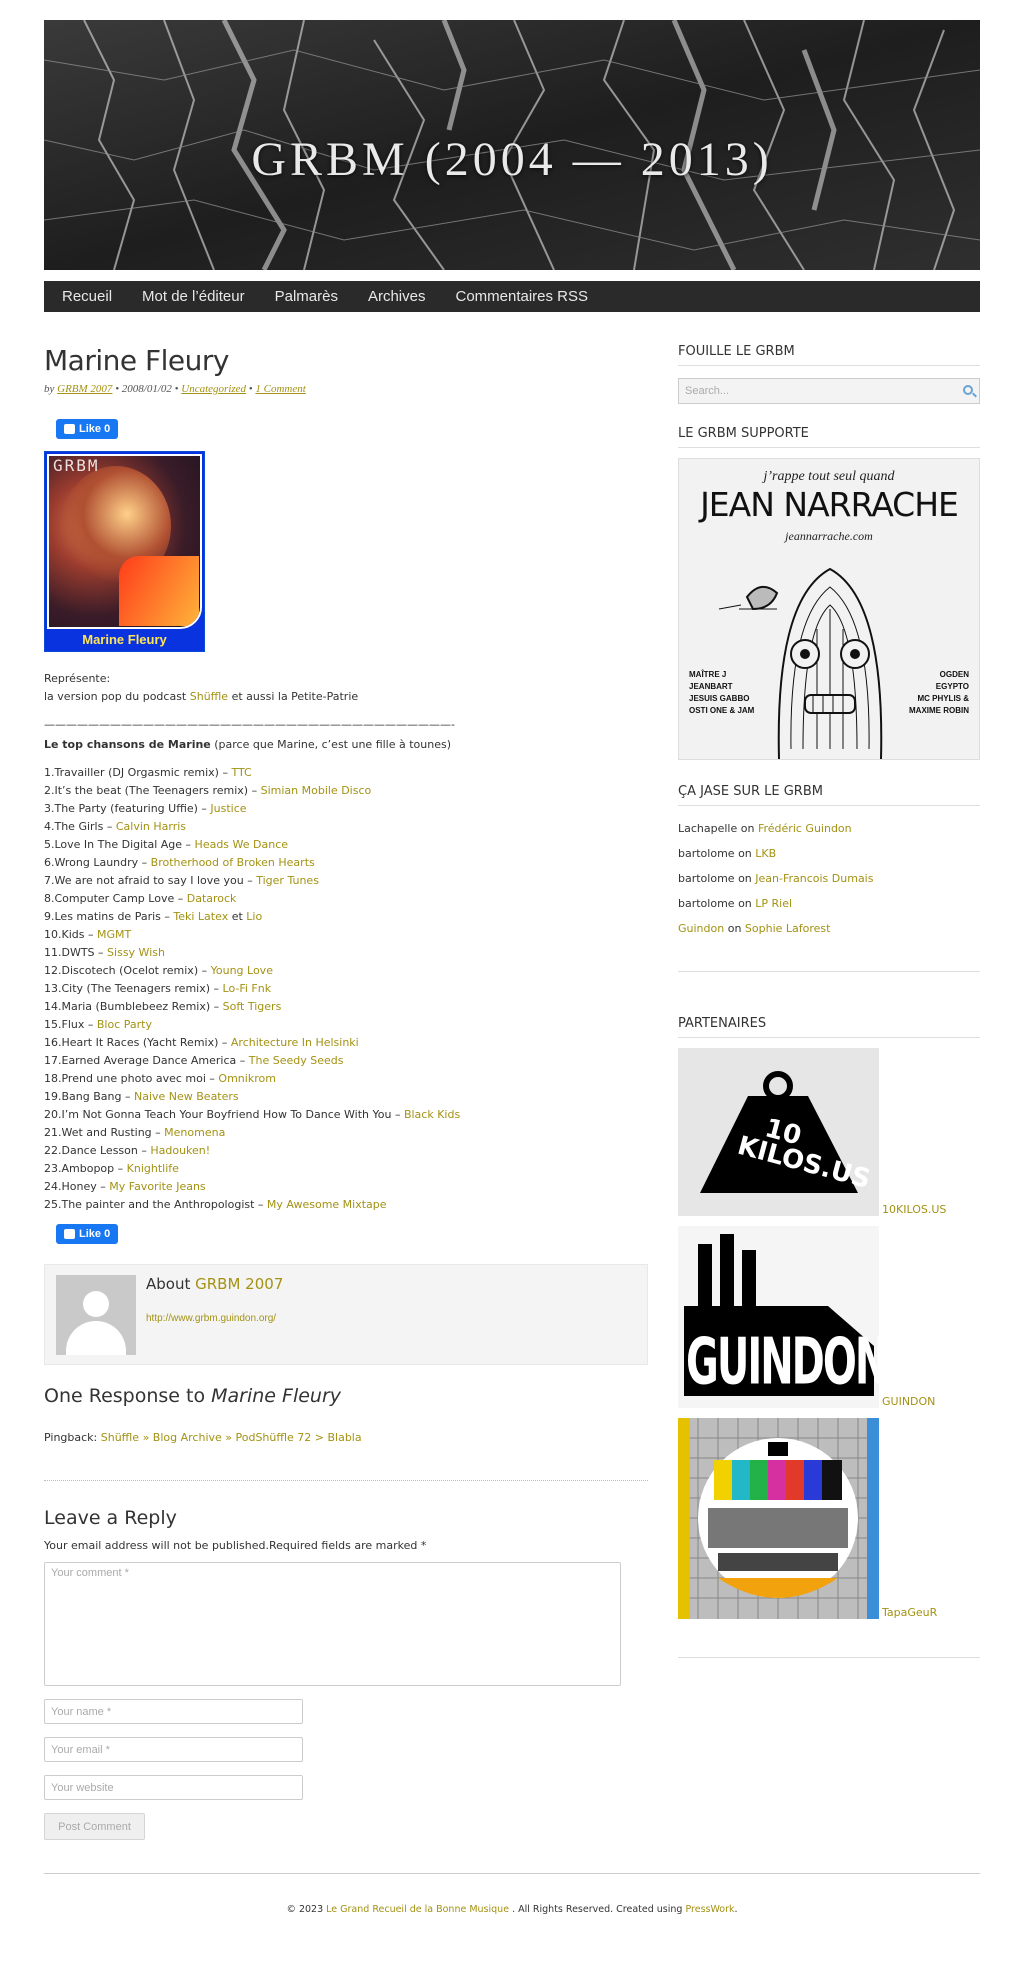 The width and height of the screenshot is (1024, 1963). What do you see at coordinates (296, 1060) in the screenshot?
I see `artist-link: The Seedy Seeds` at bounding box center [296, 1060].